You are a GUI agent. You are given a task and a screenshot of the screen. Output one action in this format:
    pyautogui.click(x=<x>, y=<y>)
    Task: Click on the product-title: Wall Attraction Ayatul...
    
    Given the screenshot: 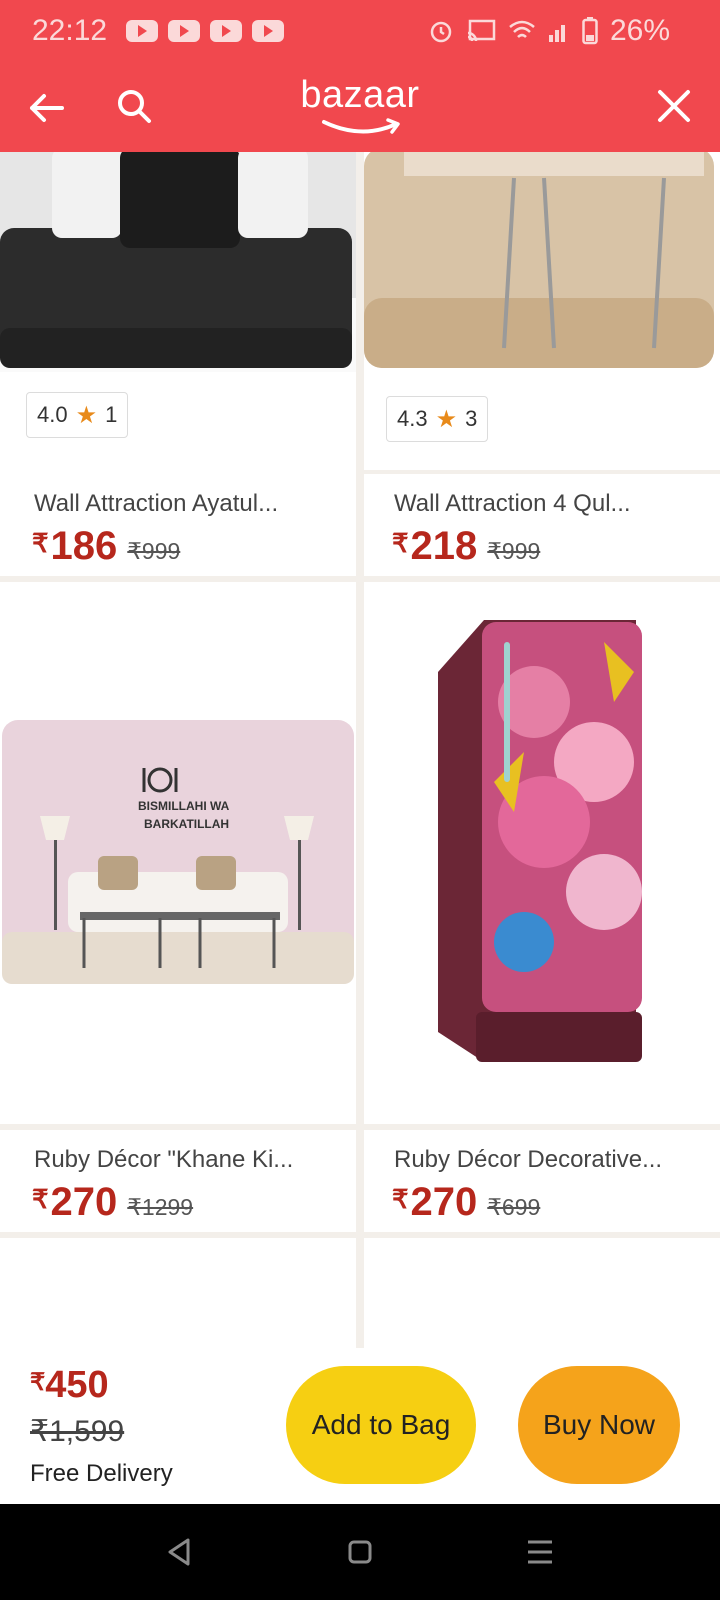 What is the action you would take?
    pyautogui.click(x=156, y=504)
    